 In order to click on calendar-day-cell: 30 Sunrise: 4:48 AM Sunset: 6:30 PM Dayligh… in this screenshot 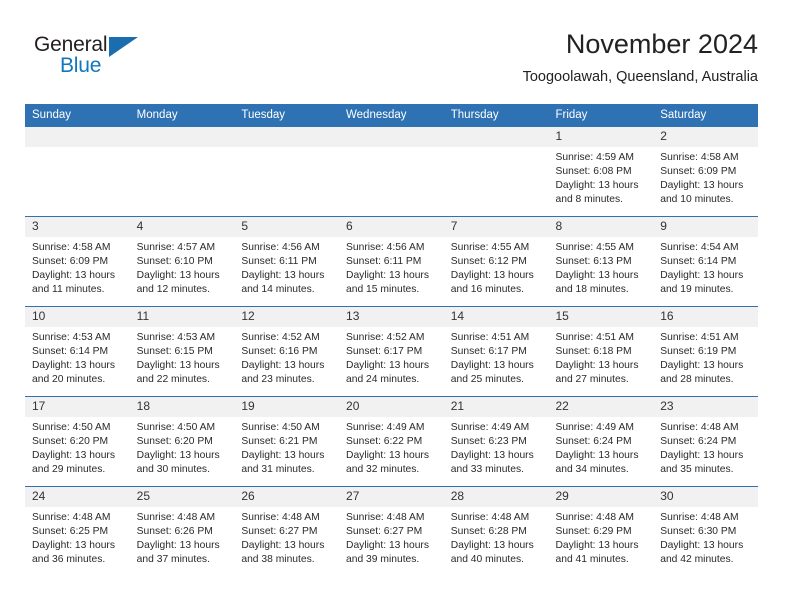, I will do `click(705, 531)`.